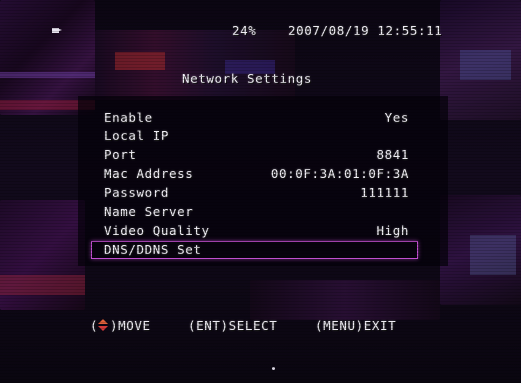  Describe the element at coordinates (273, 368) in the screenshot. I see `artifact-dot` at that location.